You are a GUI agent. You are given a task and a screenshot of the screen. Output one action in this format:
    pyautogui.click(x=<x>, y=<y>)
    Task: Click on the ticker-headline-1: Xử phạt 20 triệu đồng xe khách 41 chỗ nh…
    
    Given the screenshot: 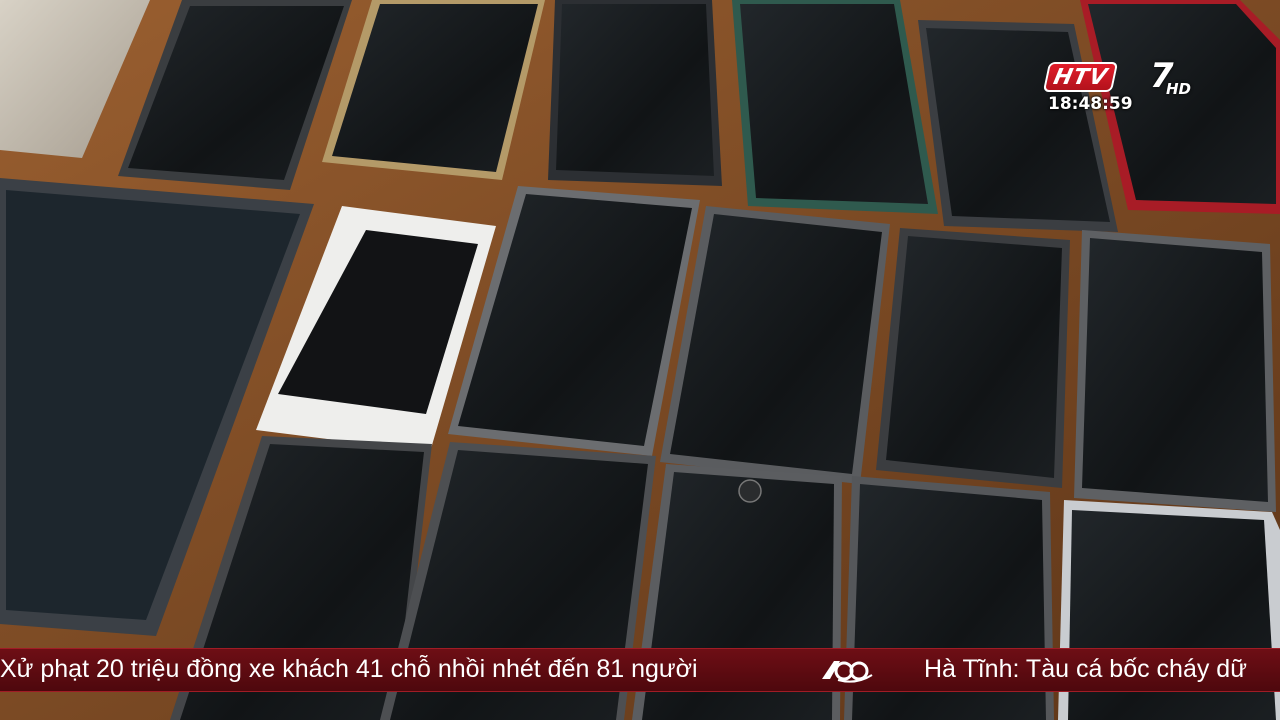 What is the action you would take?
    pyautogui.click(x=349, y=669)
    